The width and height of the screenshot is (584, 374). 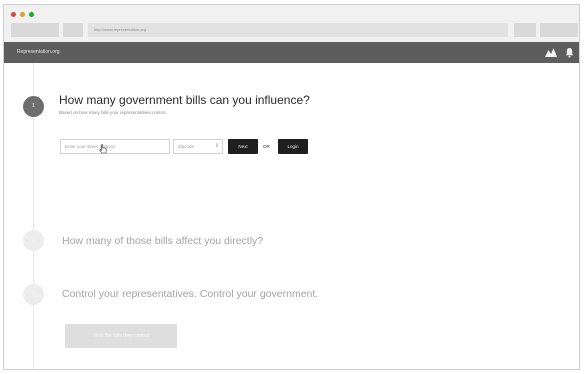 I want to click on view-bills-button: View the bills they control, so click(x=121, y=336).